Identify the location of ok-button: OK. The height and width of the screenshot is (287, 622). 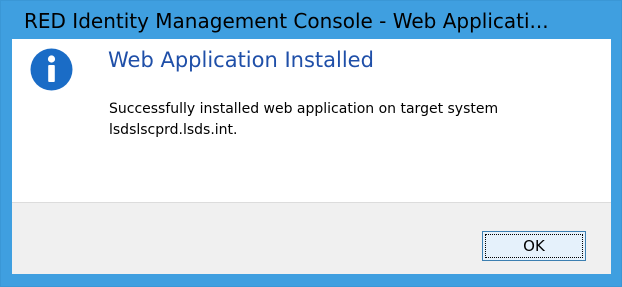
(534, 246).